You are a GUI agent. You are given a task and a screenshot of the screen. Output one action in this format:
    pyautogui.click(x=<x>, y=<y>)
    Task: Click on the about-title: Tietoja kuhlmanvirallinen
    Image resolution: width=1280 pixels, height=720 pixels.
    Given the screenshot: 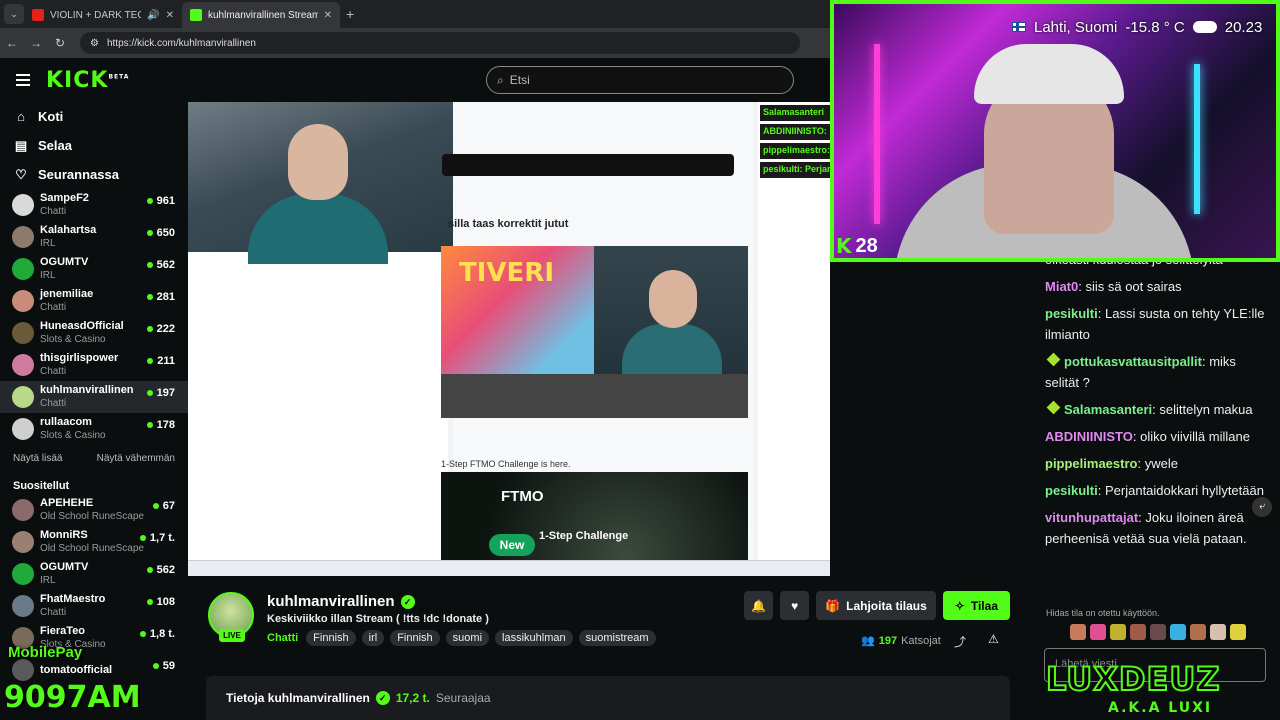 What is the action you would take?
    pyautogui.click(x=298, y=698)
    